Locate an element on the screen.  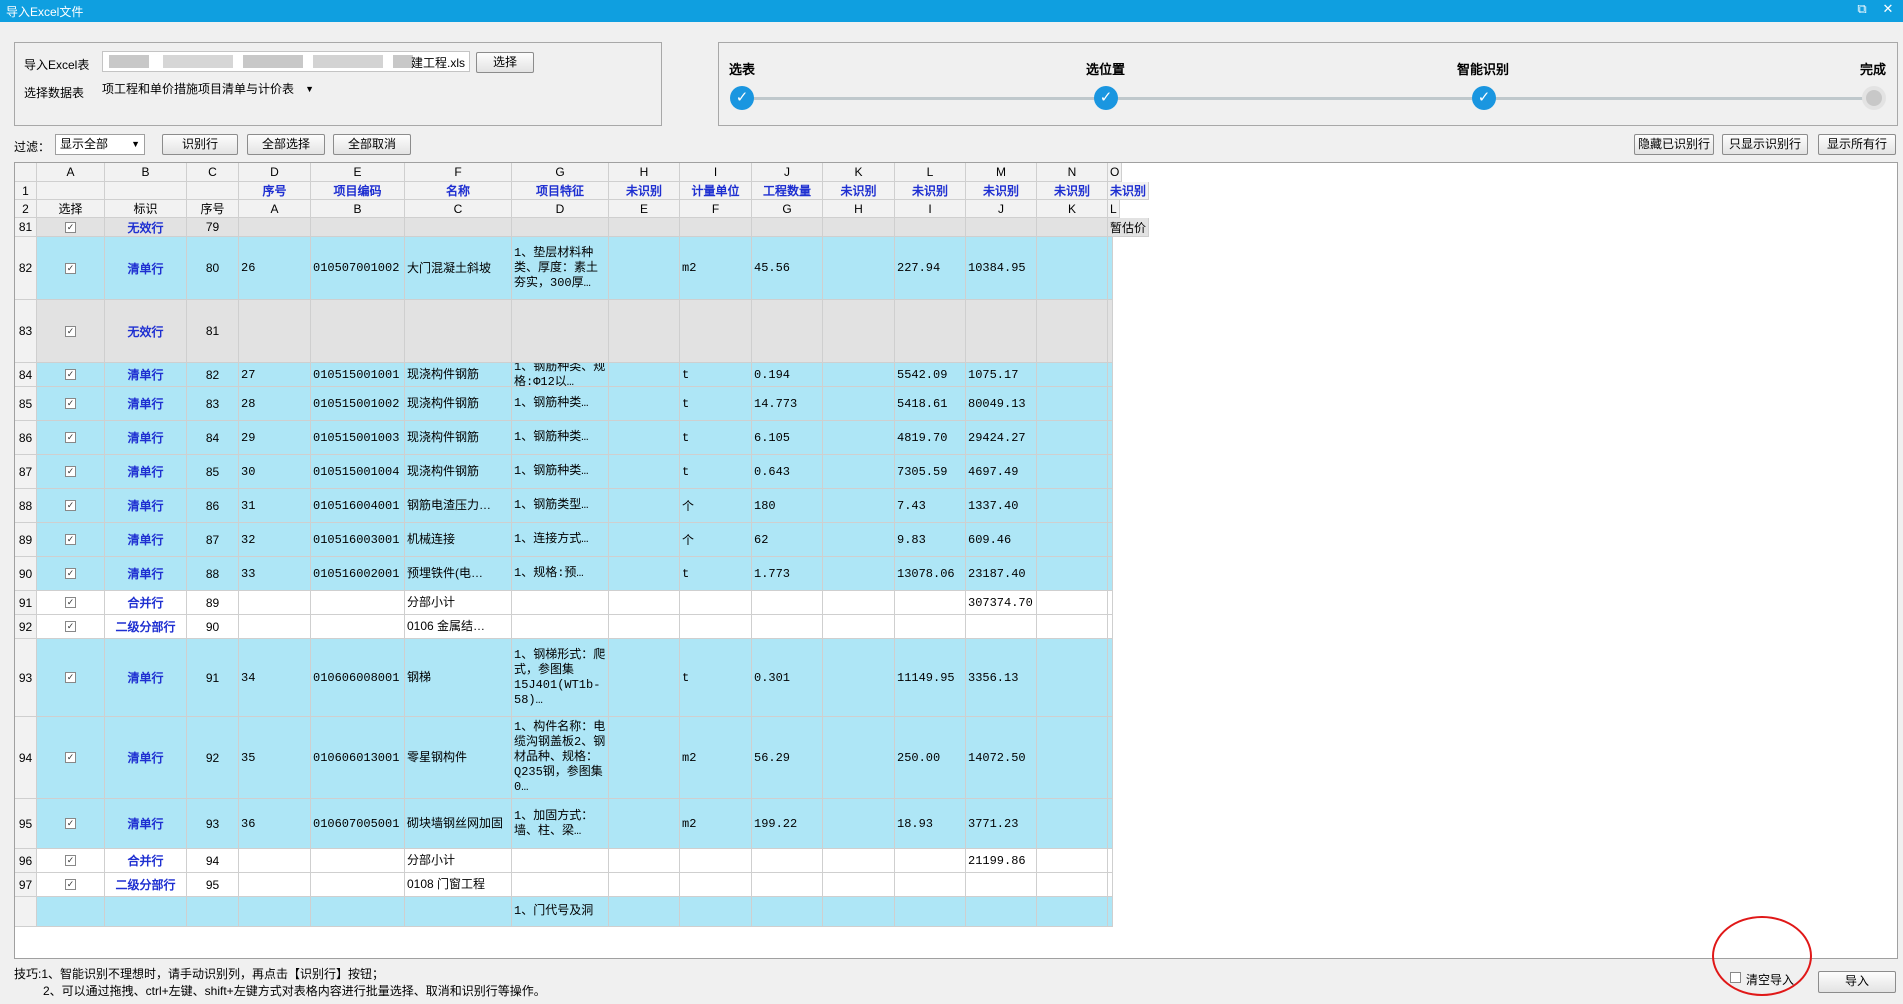
row-number: 2 is located at coordinates (26, 209).